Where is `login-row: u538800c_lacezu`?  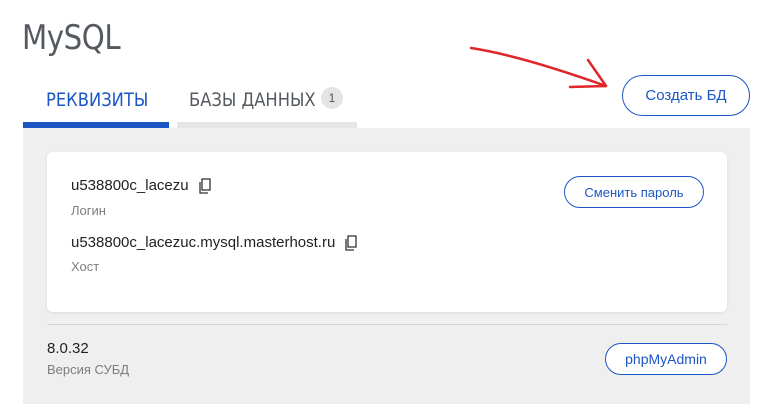
login-row: u538800c_lacezu is located at coordinates (141, 185).